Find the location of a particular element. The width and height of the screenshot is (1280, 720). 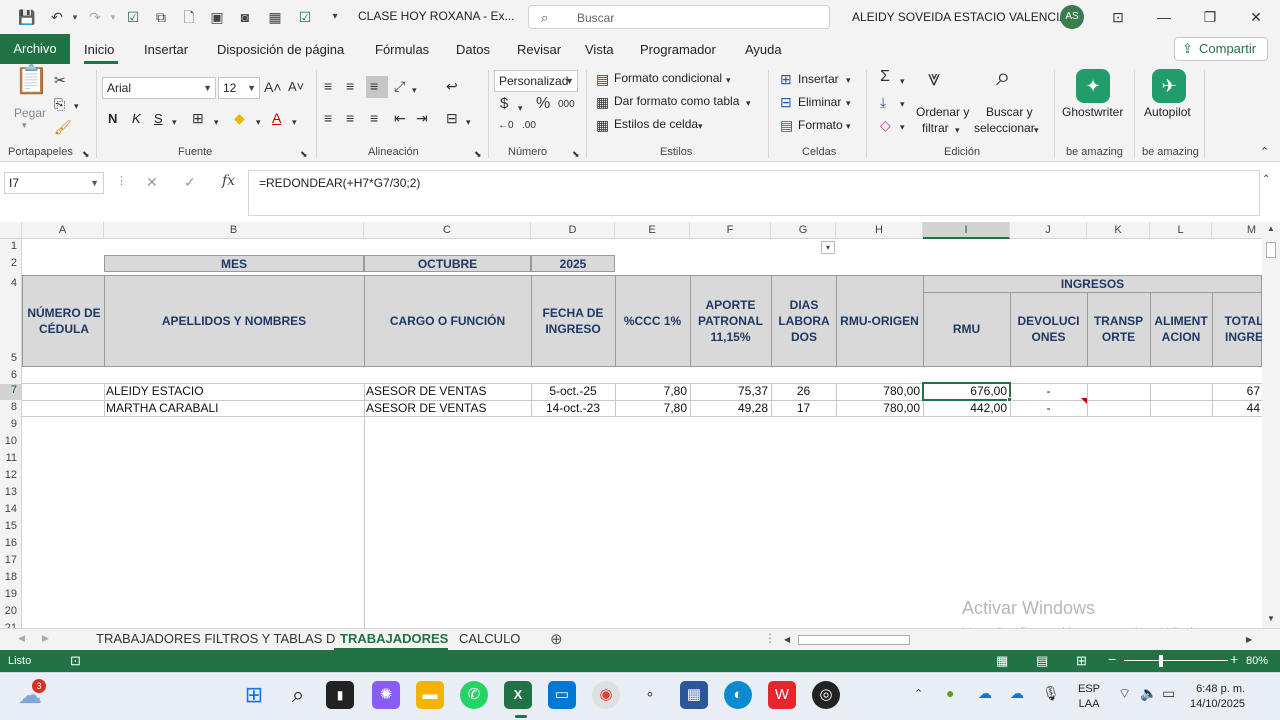

cell-dias: 17 is located at coordinates (803, 408).